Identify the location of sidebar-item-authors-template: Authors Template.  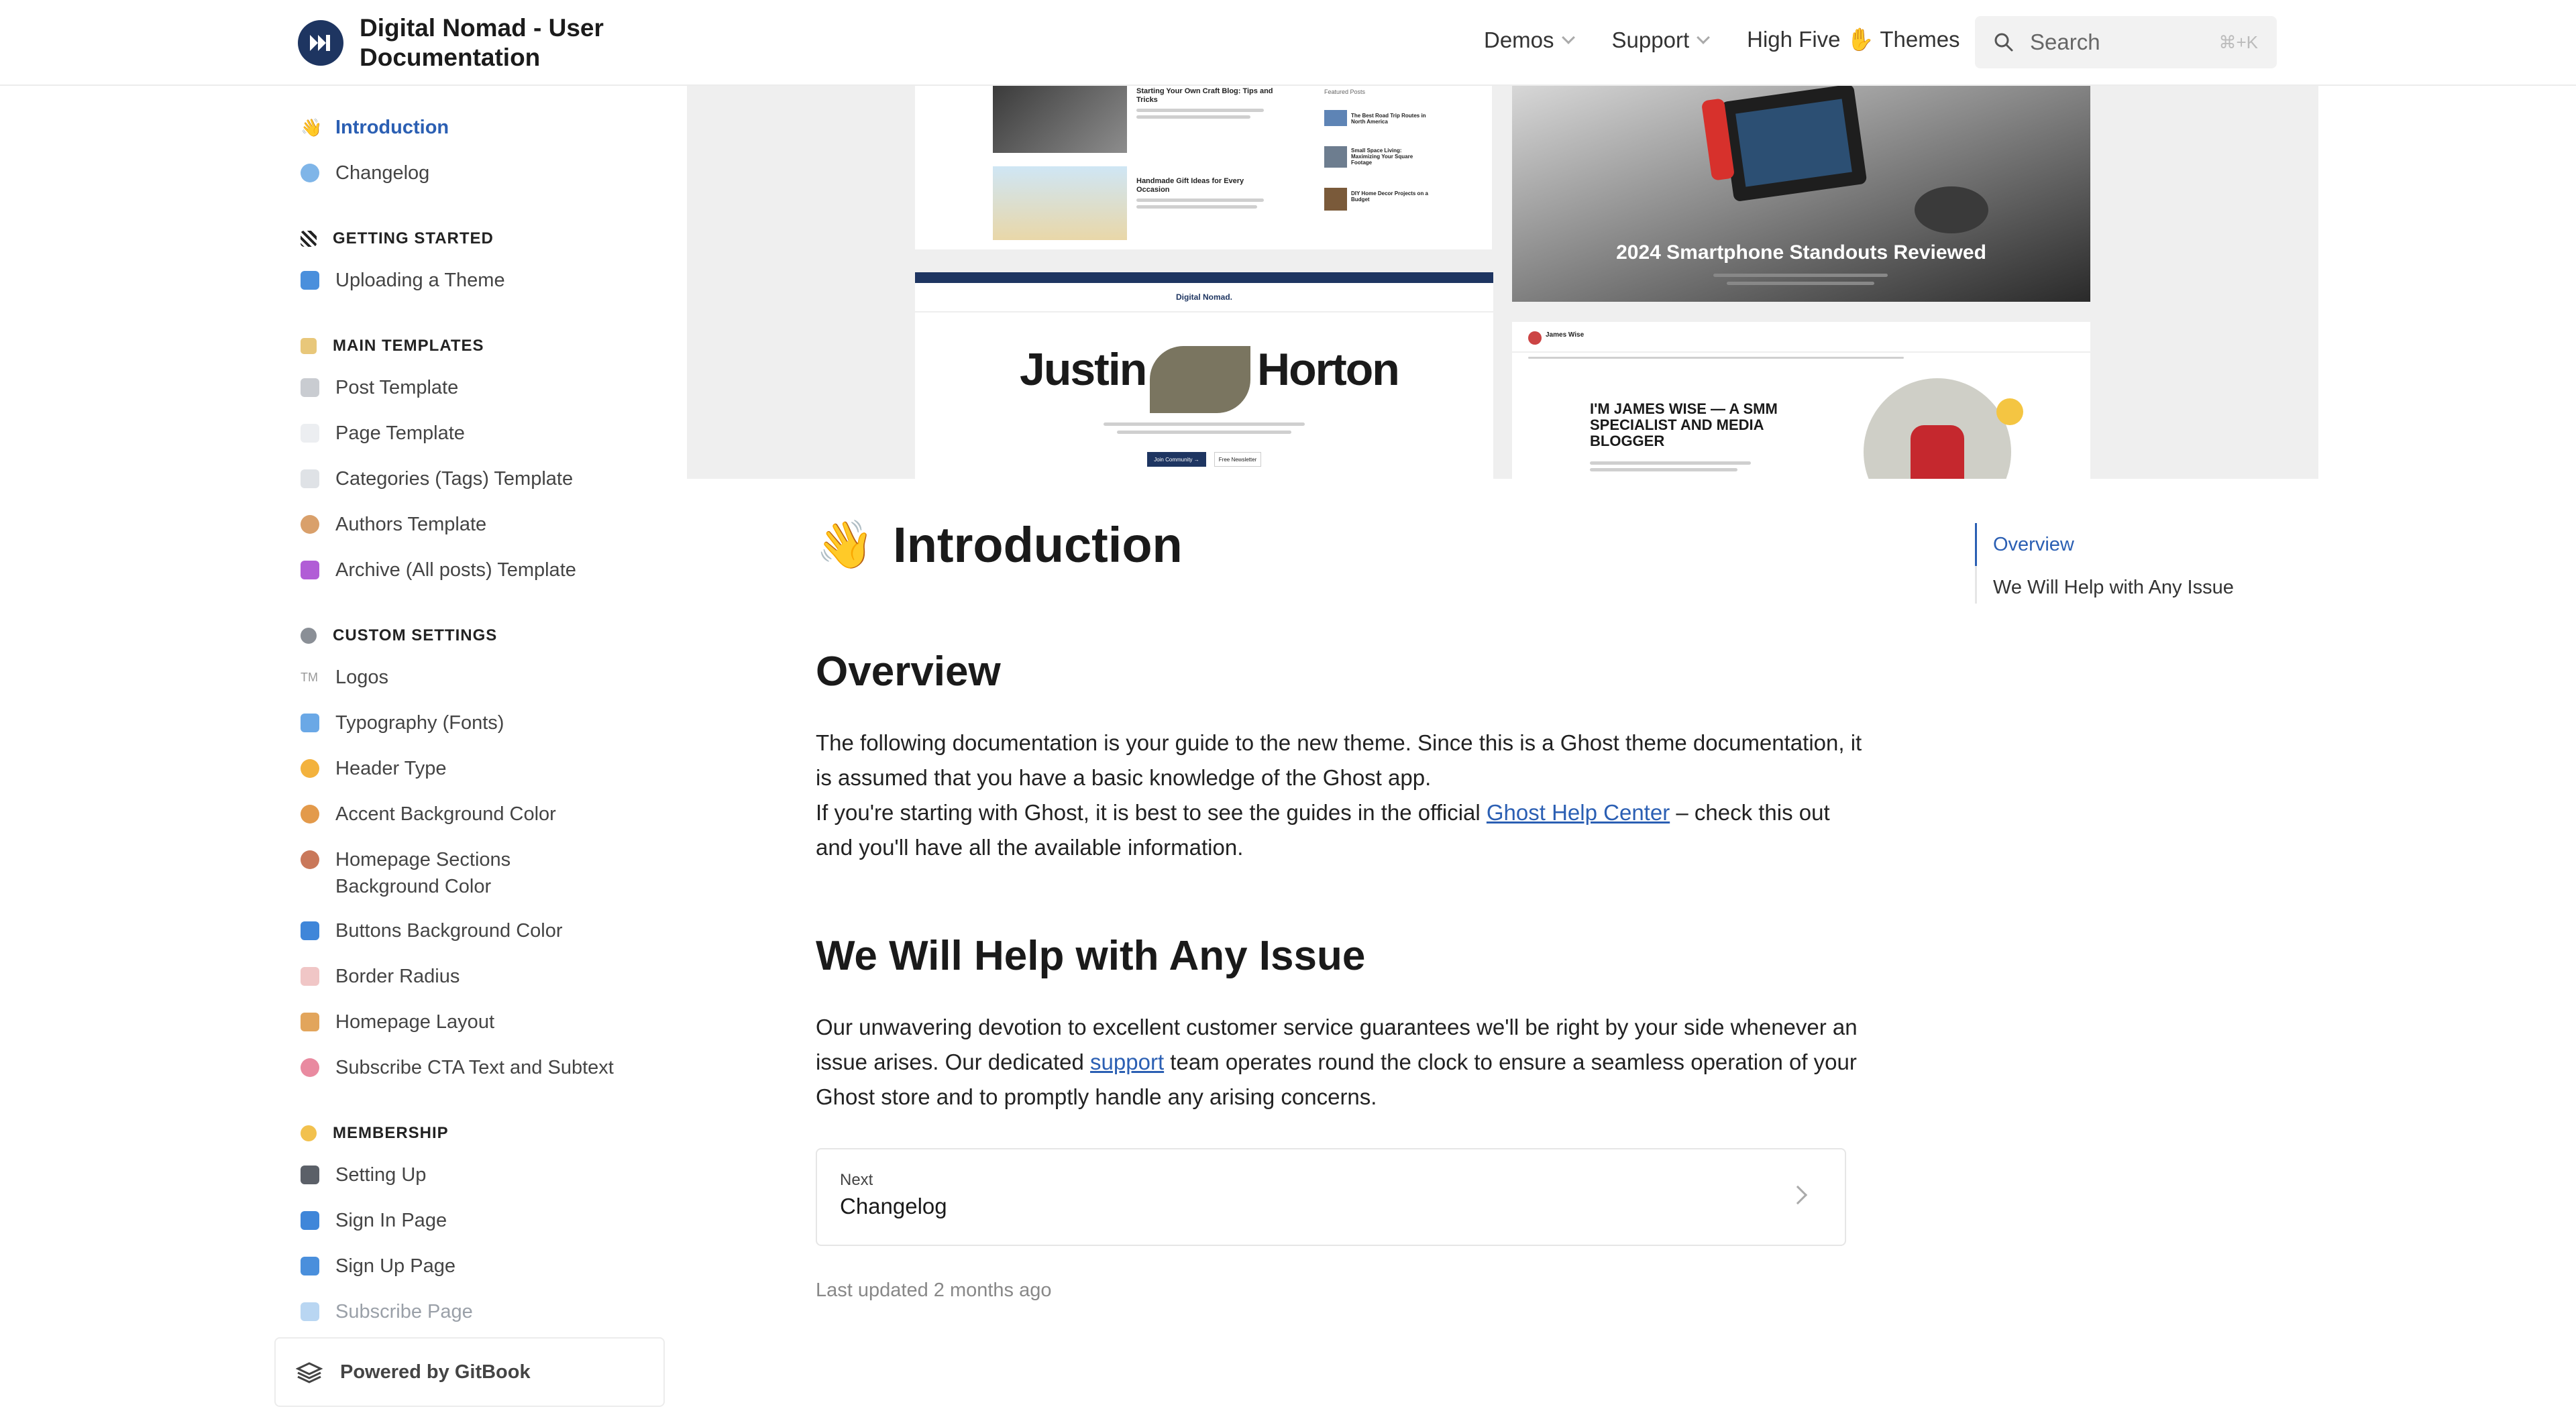
(393, 524).